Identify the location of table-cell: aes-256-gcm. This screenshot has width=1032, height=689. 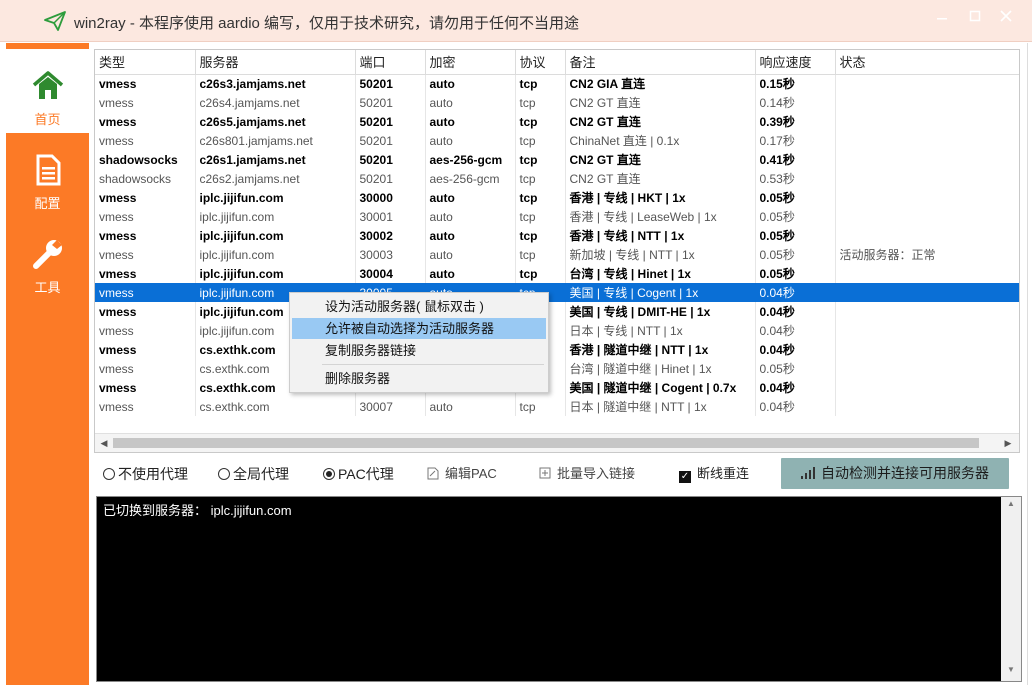
(470, 178).